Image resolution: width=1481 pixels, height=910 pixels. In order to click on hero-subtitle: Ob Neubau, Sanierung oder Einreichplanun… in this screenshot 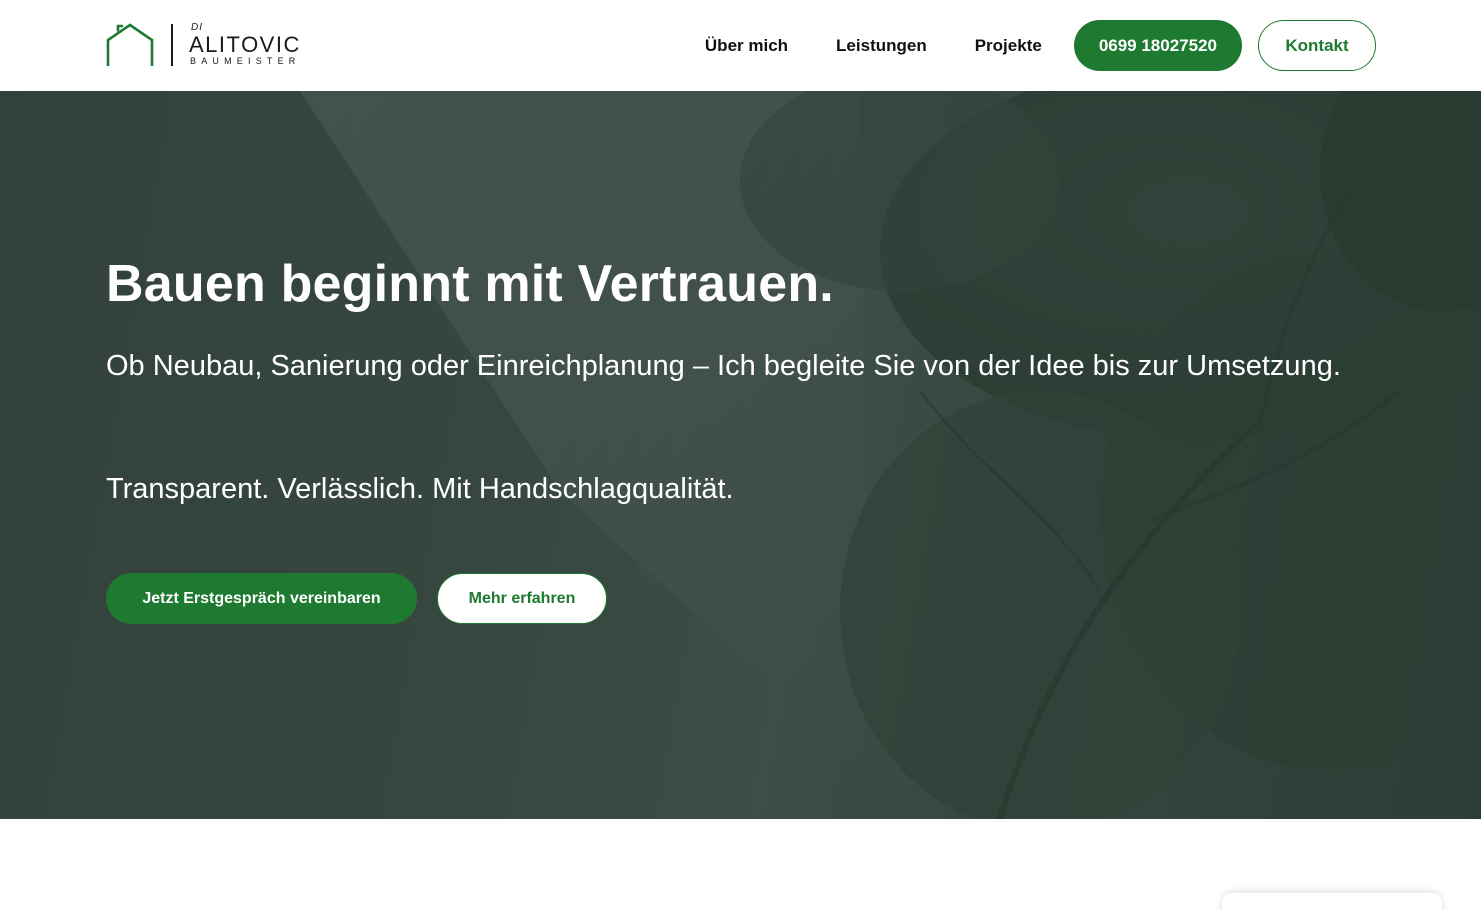, I will do `click(723, 366)`.